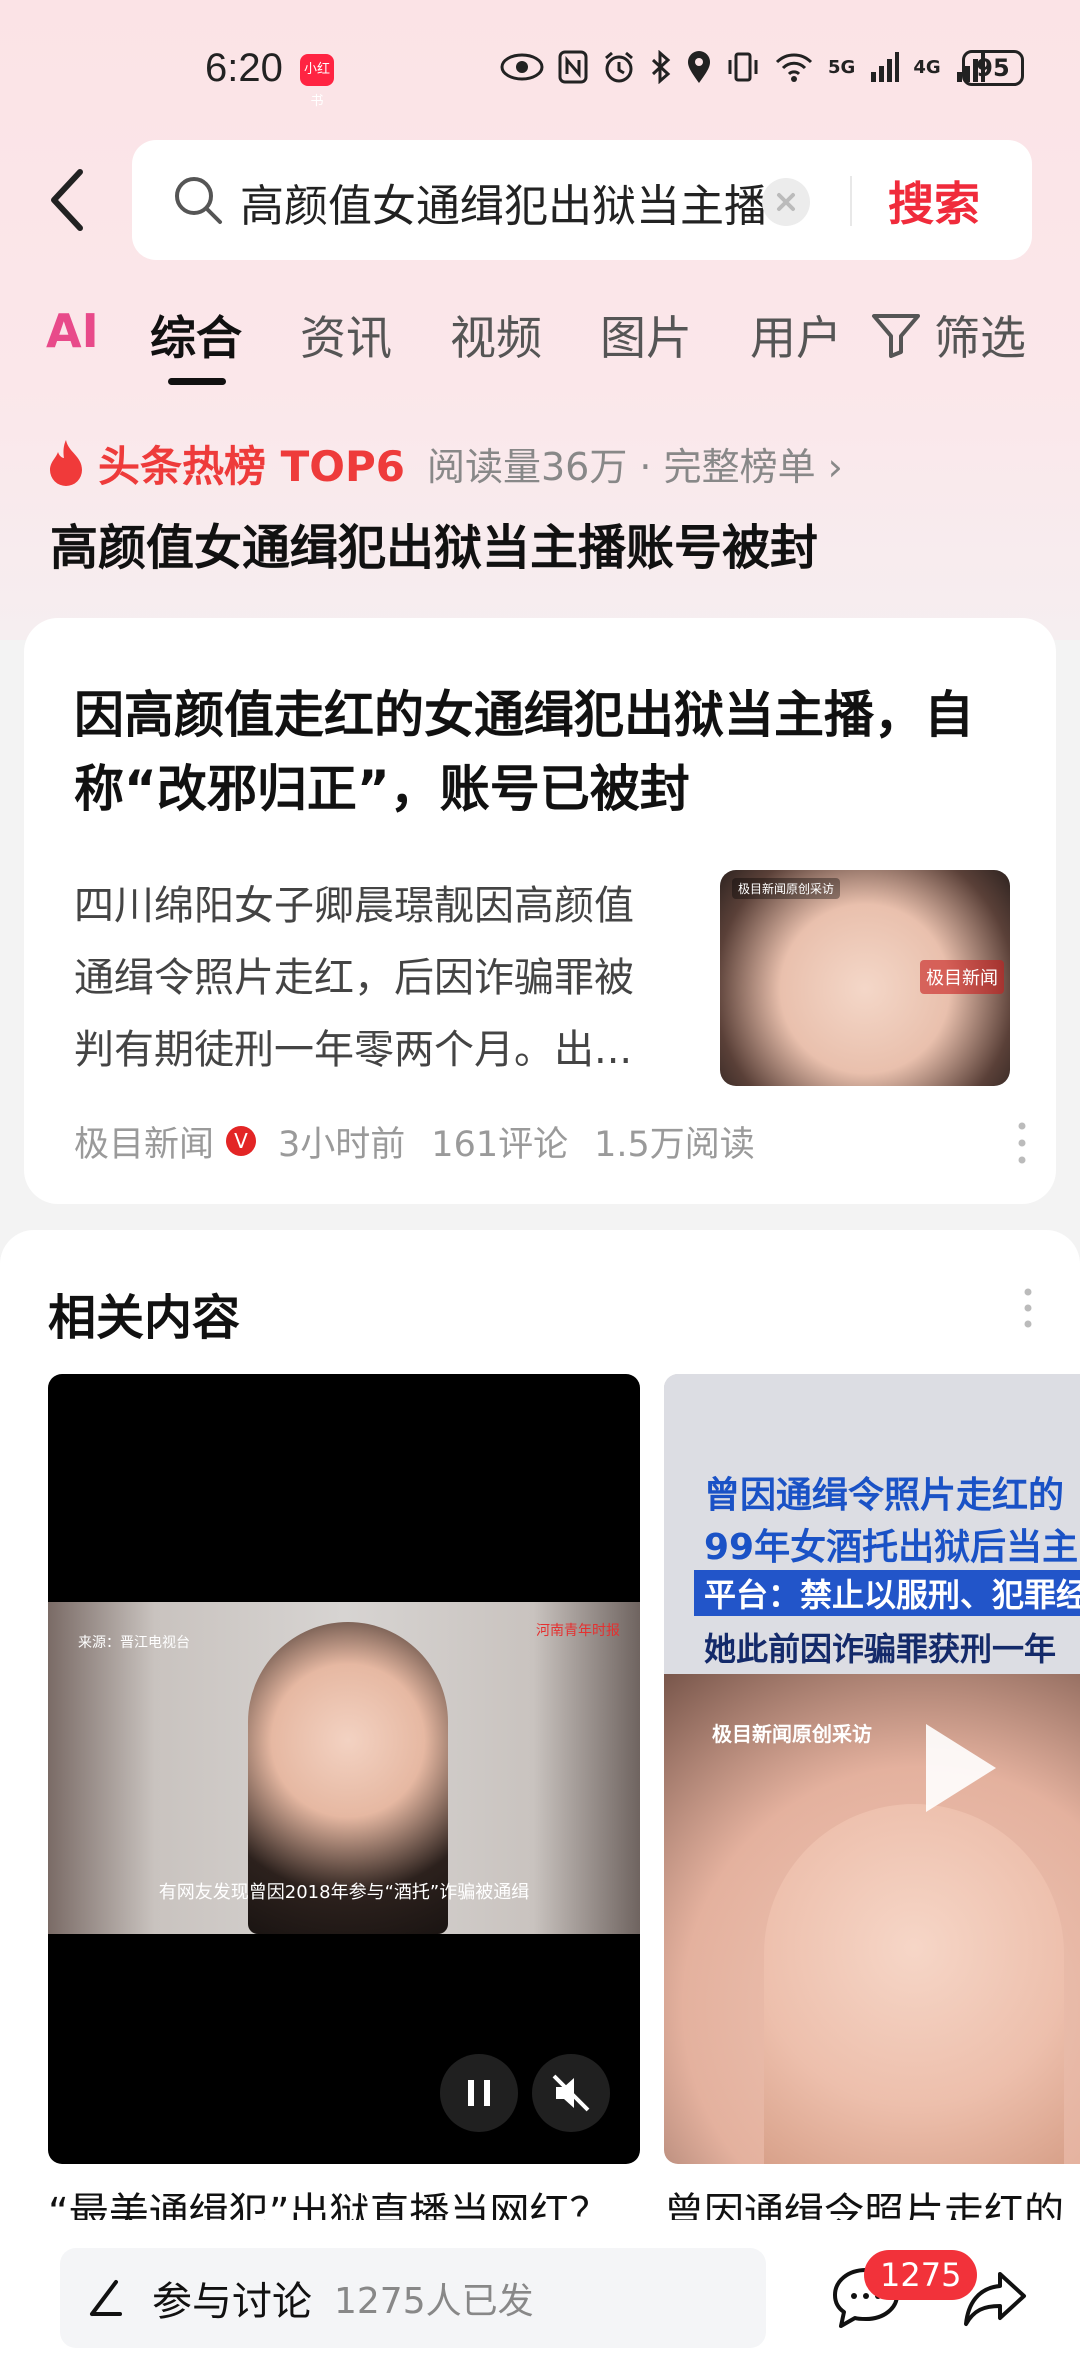 The image size is (1080, 2376). What do you see at coordinates (144, 1141) in the screenshot?
I see `article-source: 极目新闻` at bounding box center [144, 1141].